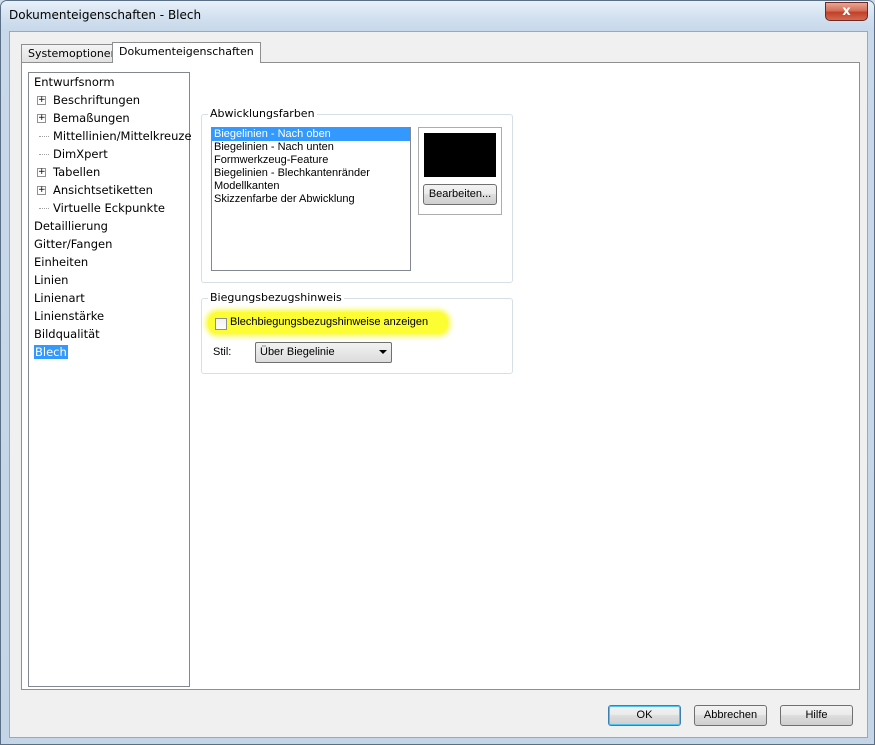 The height and width of the screenshot is (745, 875). Describe the element at coordinates (644, 715) in the screenshot. I see `ok-button: OK` at that location.